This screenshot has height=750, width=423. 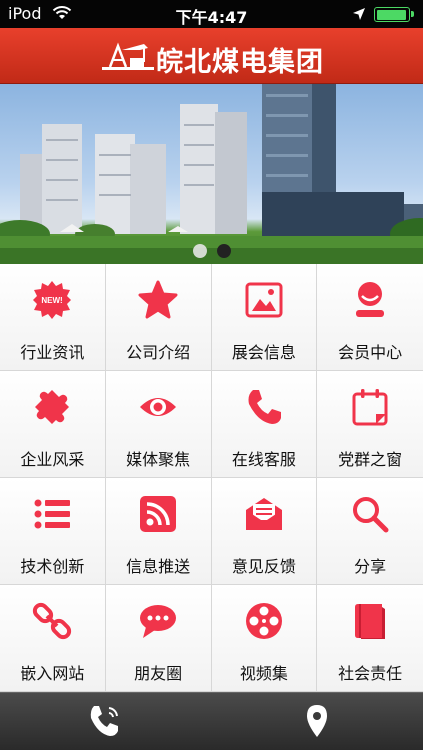 What do you see at coordinates (263, 621) in the screenshot?
I see `film-reel-icon` at bounding box center [263, 621].